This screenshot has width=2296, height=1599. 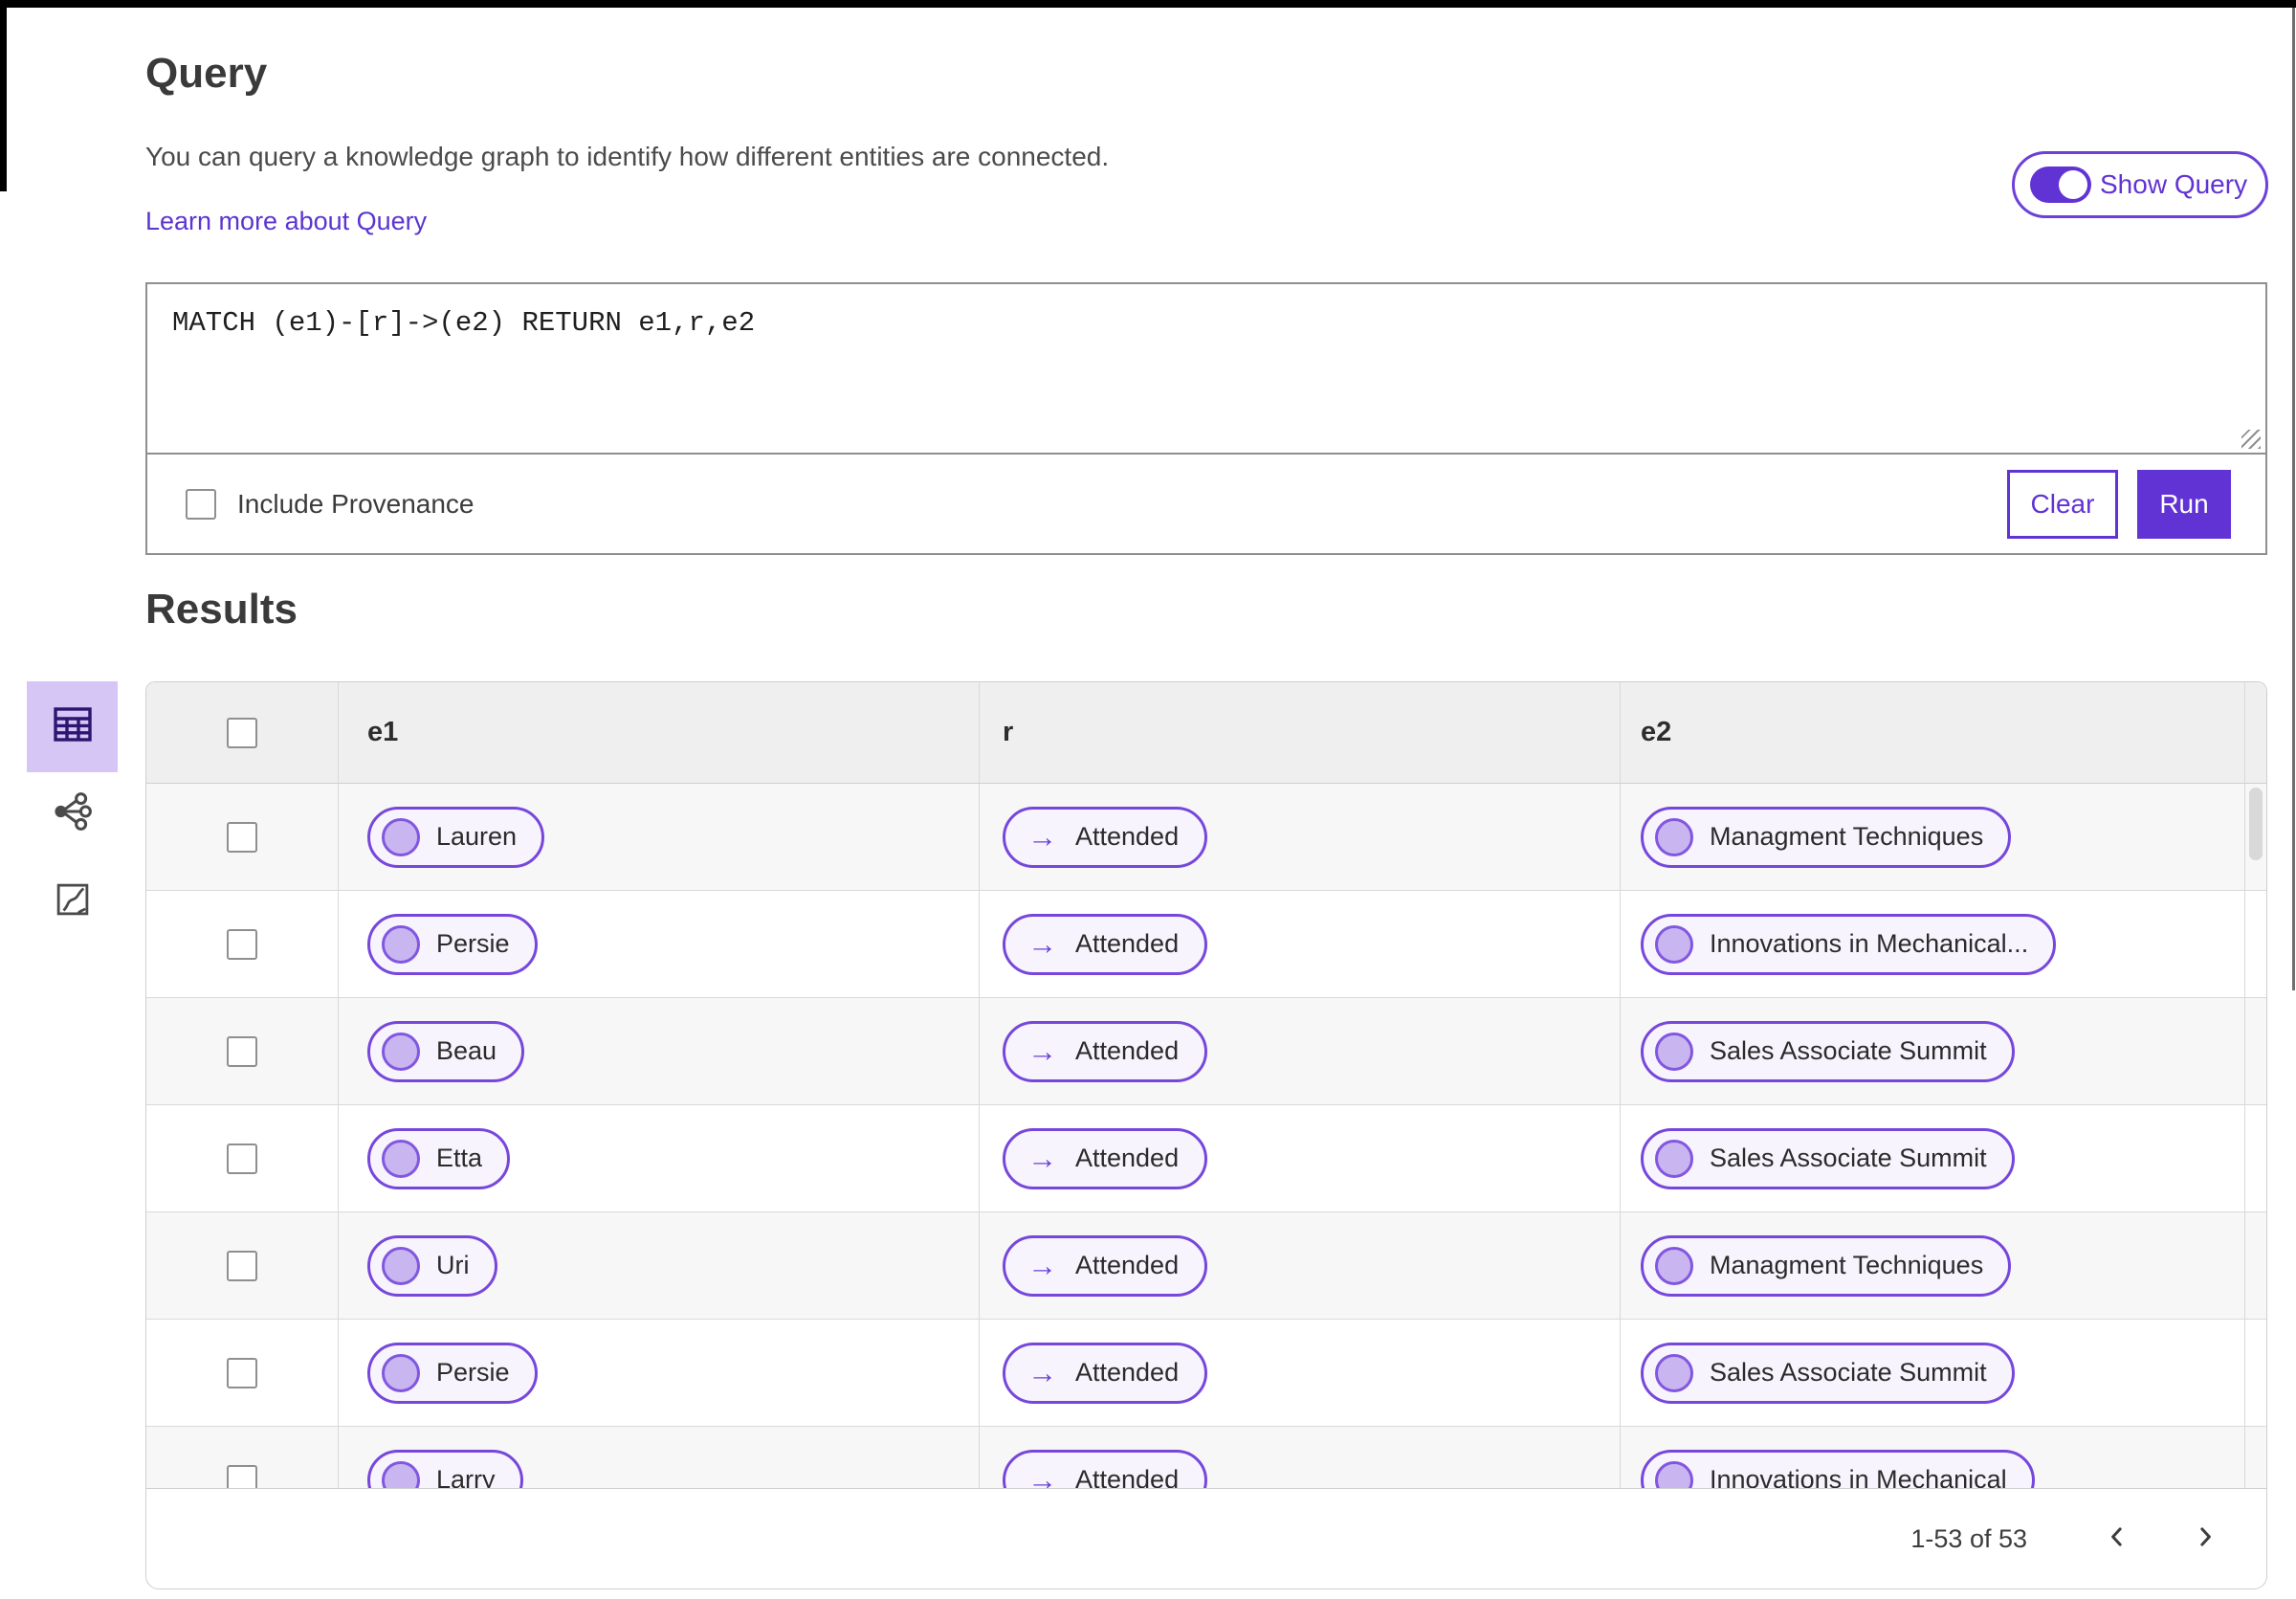 I want to click on pagination-range-label: 1-53 of 53, so click(x=1968, y=1538).